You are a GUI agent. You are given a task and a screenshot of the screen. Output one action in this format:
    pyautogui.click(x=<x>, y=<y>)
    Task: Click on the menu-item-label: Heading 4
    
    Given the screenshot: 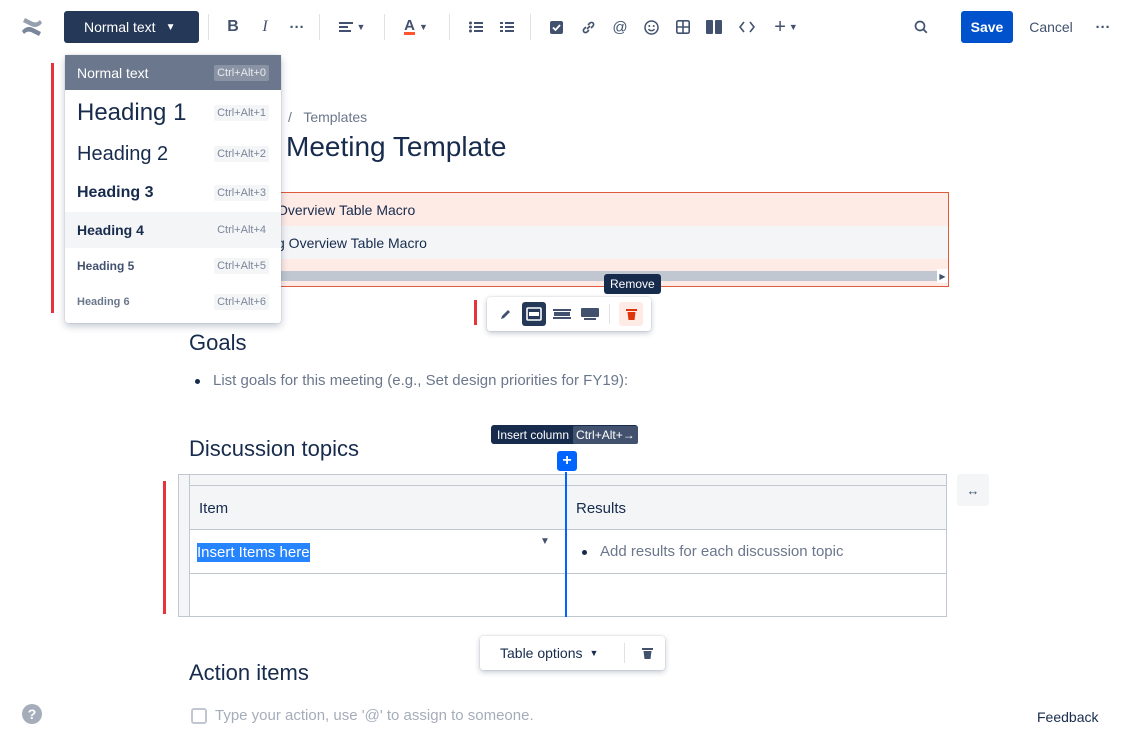 What is the action you would take?
    pyautogui.click(x=110, y=230)
    